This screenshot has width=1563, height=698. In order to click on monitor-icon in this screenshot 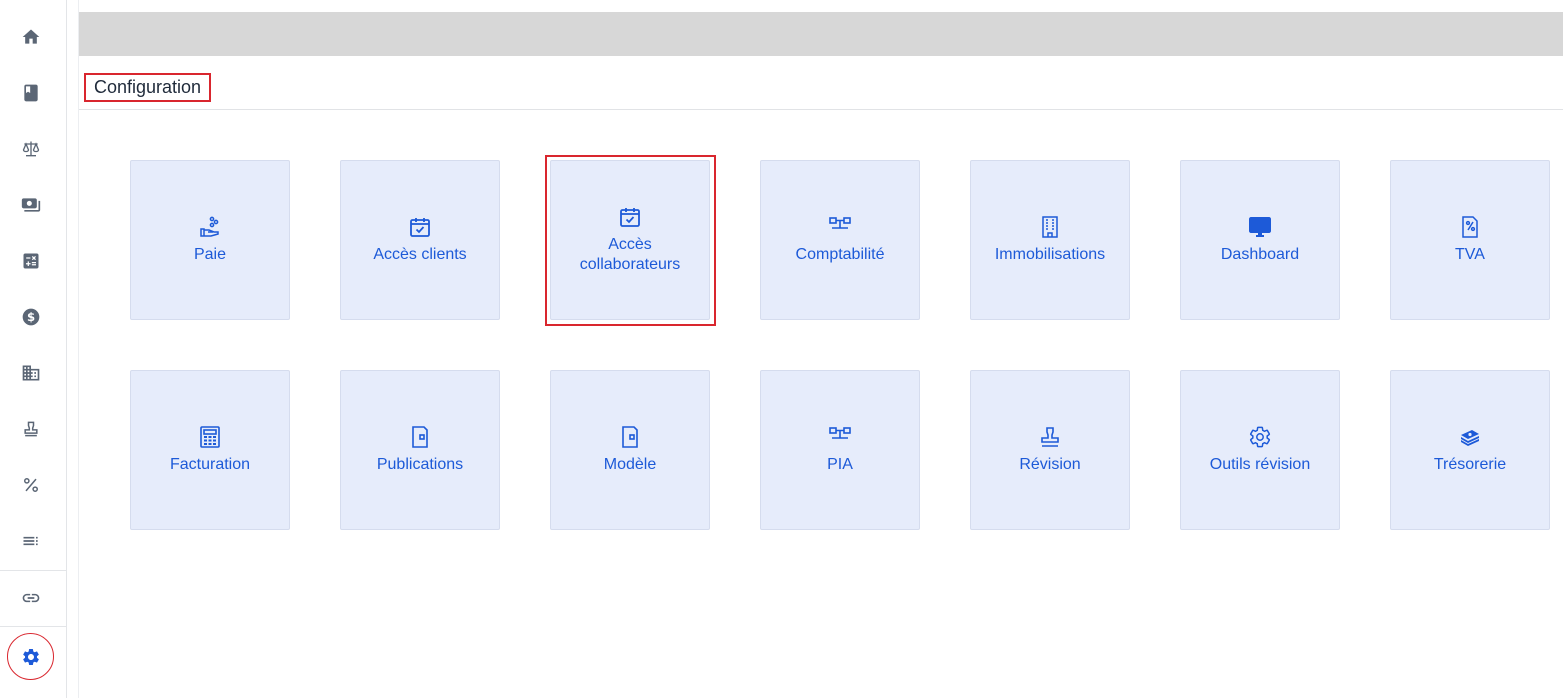, I will do `click(1260, 227)`.